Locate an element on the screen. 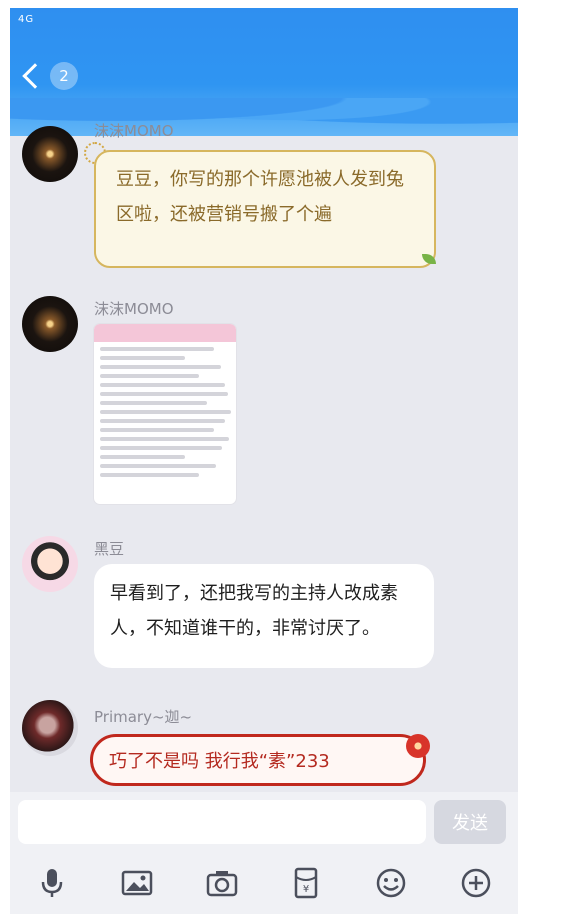  back-button: 2 is located at coordinates (48, 76).